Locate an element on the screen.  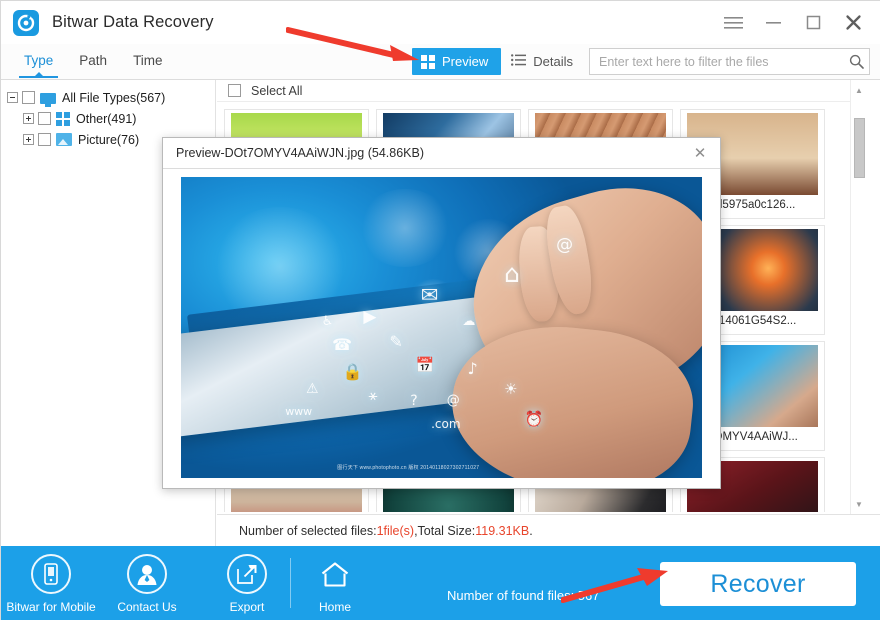
status-middle: ,Total Size: is located at coordinates (445, 530).